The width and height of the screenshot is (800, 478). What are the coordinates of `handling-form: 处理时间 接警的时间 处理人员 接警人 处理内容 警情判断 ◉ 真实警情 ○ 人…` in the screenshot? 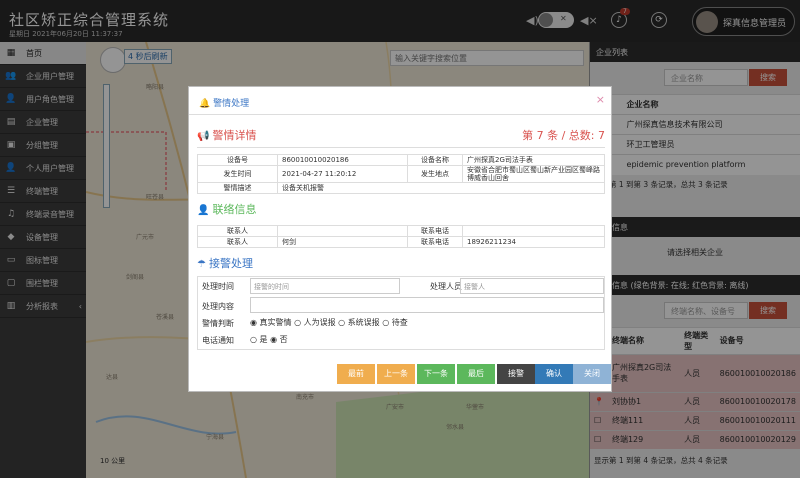 It's located at (401, 313).